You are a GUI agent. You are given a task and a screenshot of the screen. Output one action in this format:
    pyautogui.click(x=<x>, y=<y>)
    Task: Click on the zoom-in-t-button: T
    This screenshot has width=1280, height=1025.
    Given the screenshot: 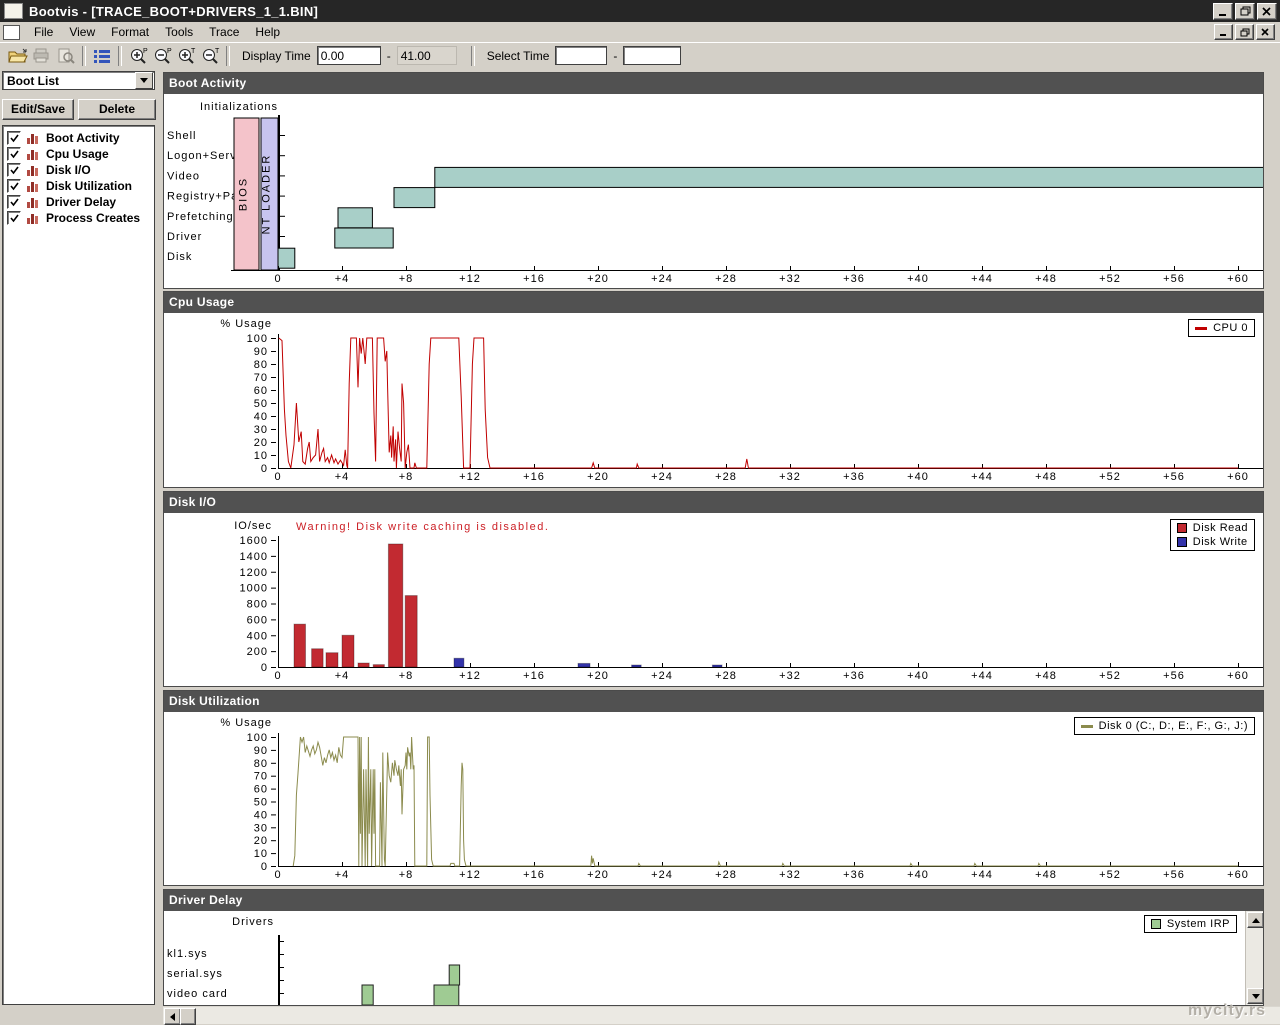 What is the action you would take?
    pyautogui.click(x=186, y=56)
    